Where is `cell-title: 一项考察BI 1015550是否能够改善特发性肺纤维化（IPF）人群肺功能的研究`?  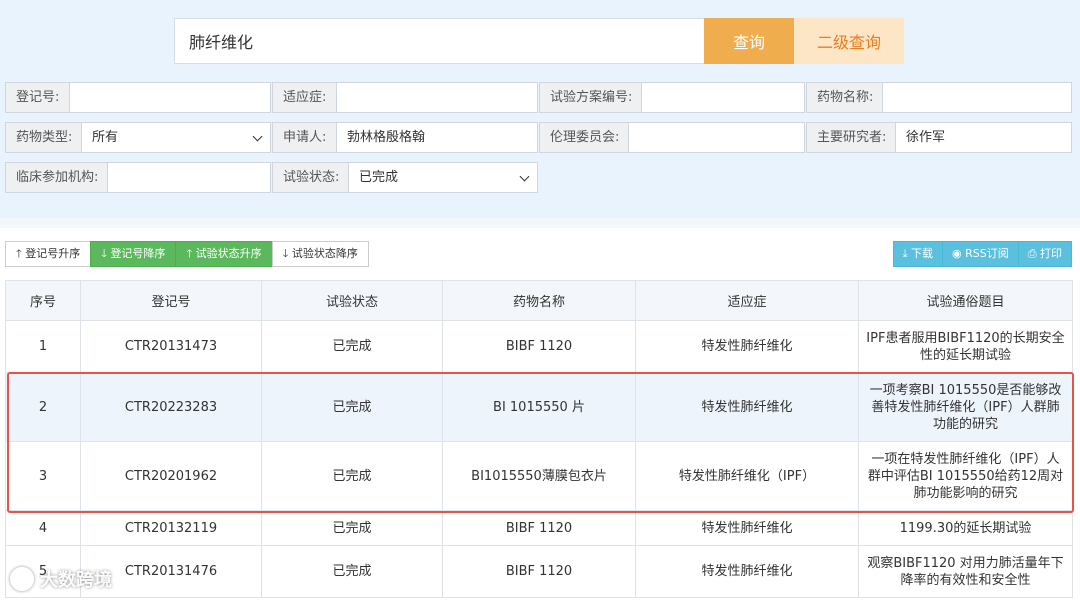
cell-title: 一项考察BI 1015550是否能够改善特发性肺纤维化（IPF）人群肺功能的研究 is located at coordinates (965, 407).